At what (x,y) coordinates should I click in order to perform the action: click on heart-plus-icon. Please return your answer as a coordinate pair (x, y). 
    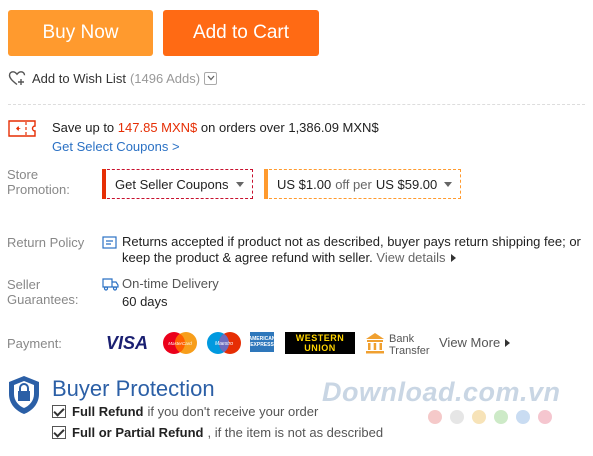
    Looking at the image, I should click on (17, 78).